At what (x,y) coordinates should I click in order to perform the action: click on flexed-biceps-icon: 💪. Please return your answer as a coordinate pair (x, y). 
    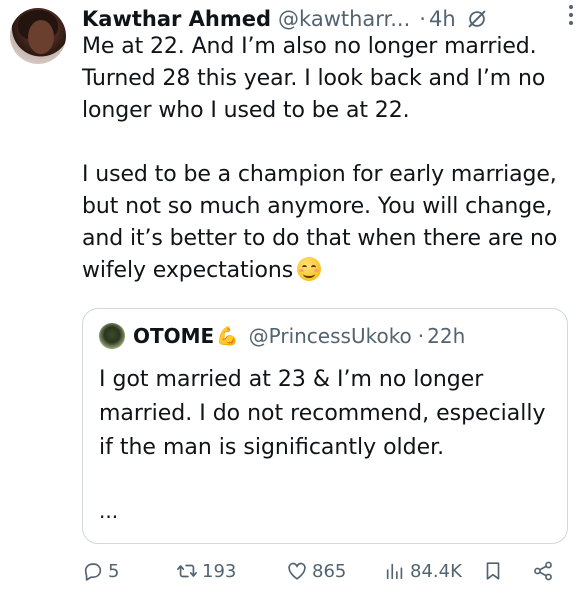
    Looking at the image, I should click on (227, 336).